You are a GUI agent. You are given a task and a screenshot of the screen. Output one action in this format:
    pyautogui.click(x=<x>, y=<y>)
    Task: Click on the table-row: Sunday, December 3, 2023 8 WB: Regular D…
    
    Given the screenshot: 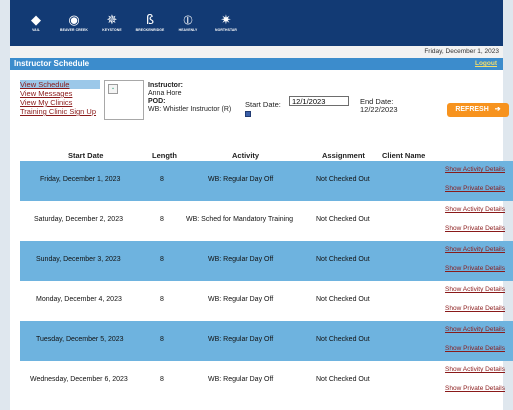 What is the action you would take?
    pyautogui.click(x=266, y=261)
    